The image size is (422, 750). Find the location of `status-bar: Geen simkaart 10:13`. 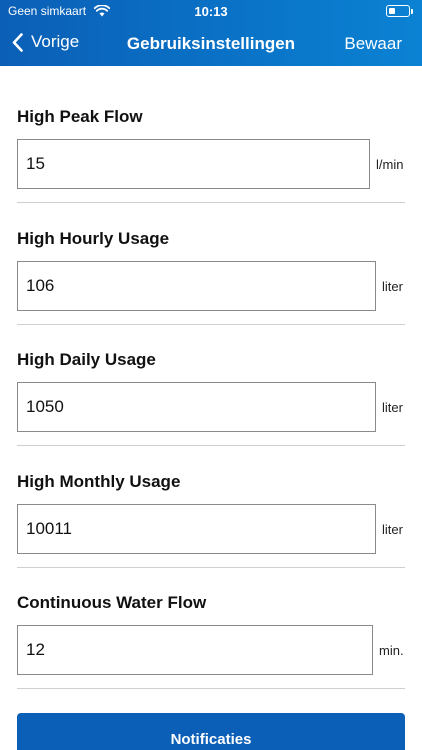

status-bar: Geen simkaart 10:13 is located at coordinates (211, 11).